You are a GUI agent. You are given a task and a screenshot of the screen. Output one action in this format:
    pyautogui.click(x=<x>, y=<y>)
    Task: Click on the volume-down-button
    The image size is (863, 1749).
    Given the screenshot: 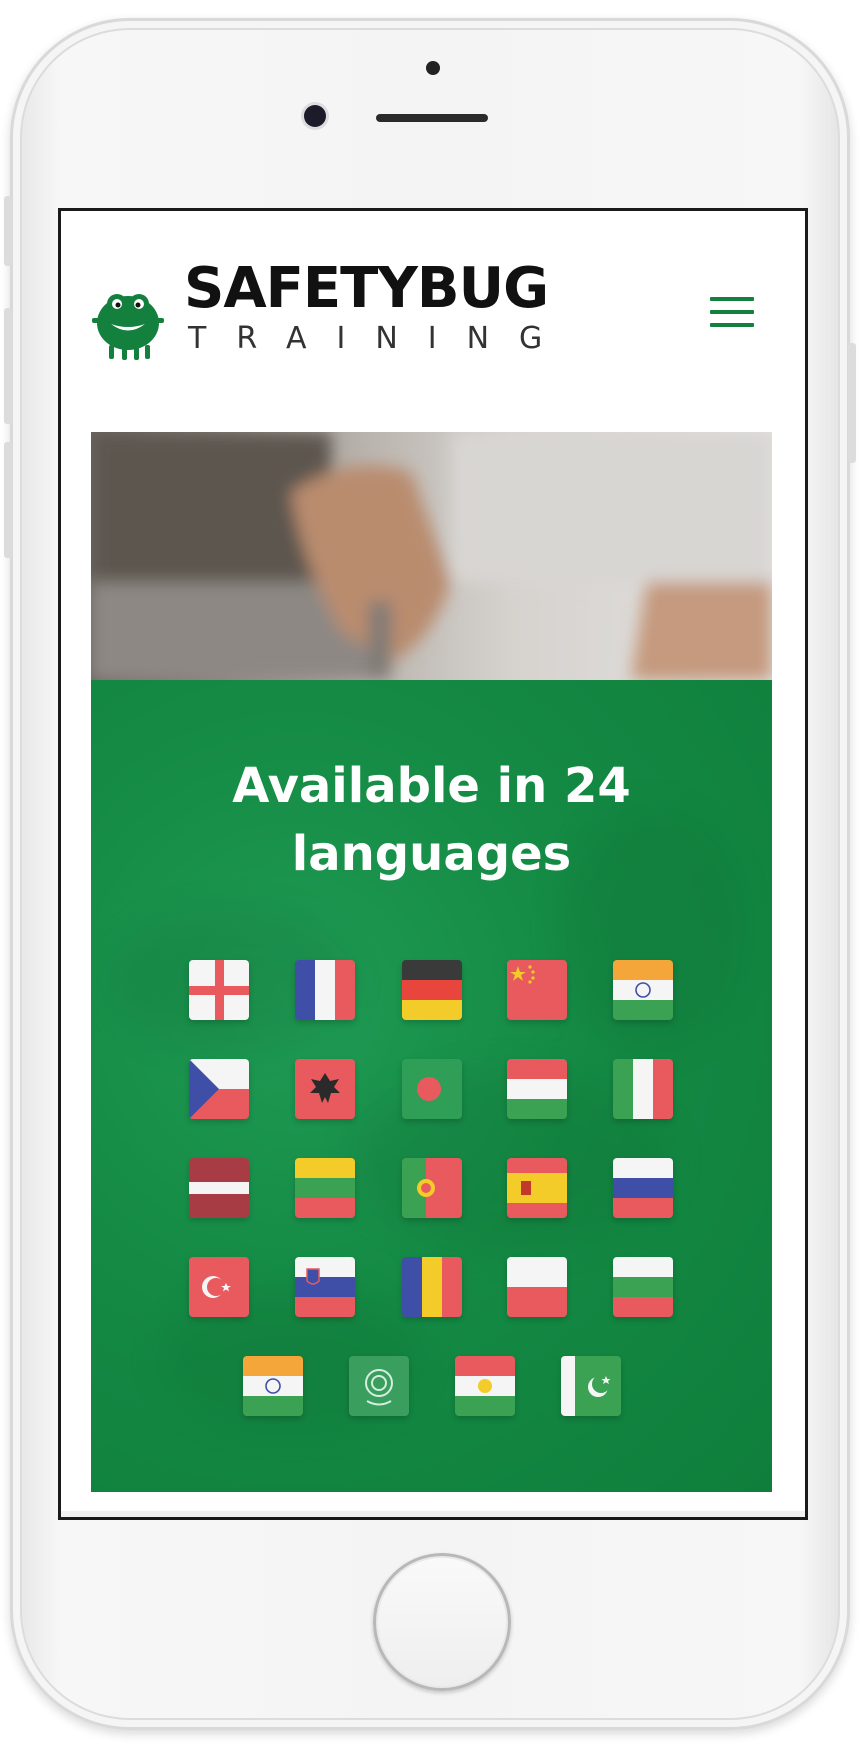 What is the action you would take?
    pyautogui.click(x=8, y=500)
    